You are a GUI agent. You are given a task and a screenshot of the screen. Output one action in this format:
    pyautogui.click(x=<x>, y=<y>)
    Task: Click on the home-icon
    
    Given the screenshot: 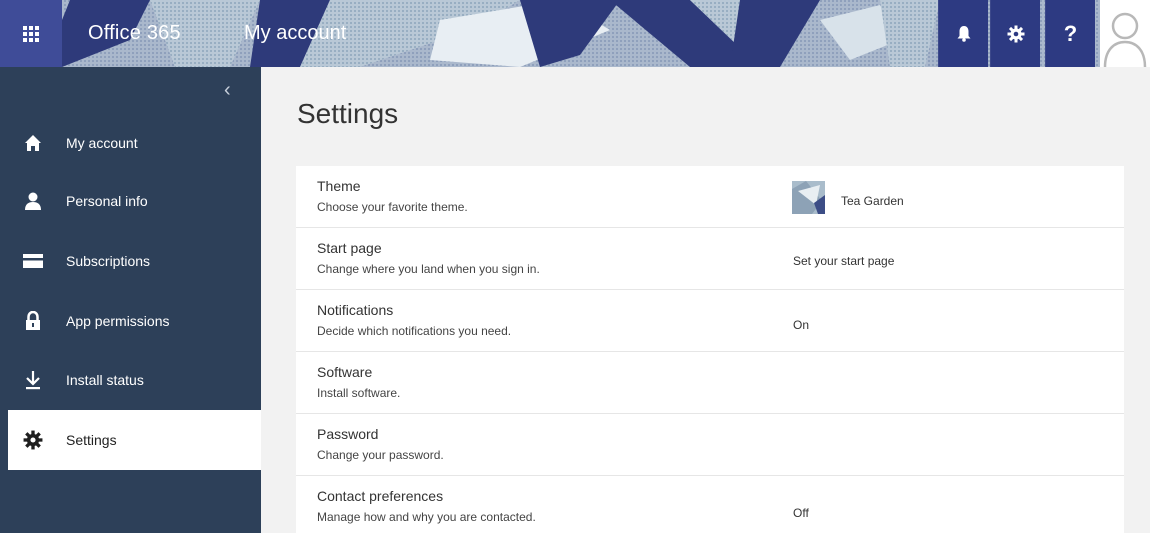 What is the action you would take?
    pyautogui.click(x=33, y=143)
    